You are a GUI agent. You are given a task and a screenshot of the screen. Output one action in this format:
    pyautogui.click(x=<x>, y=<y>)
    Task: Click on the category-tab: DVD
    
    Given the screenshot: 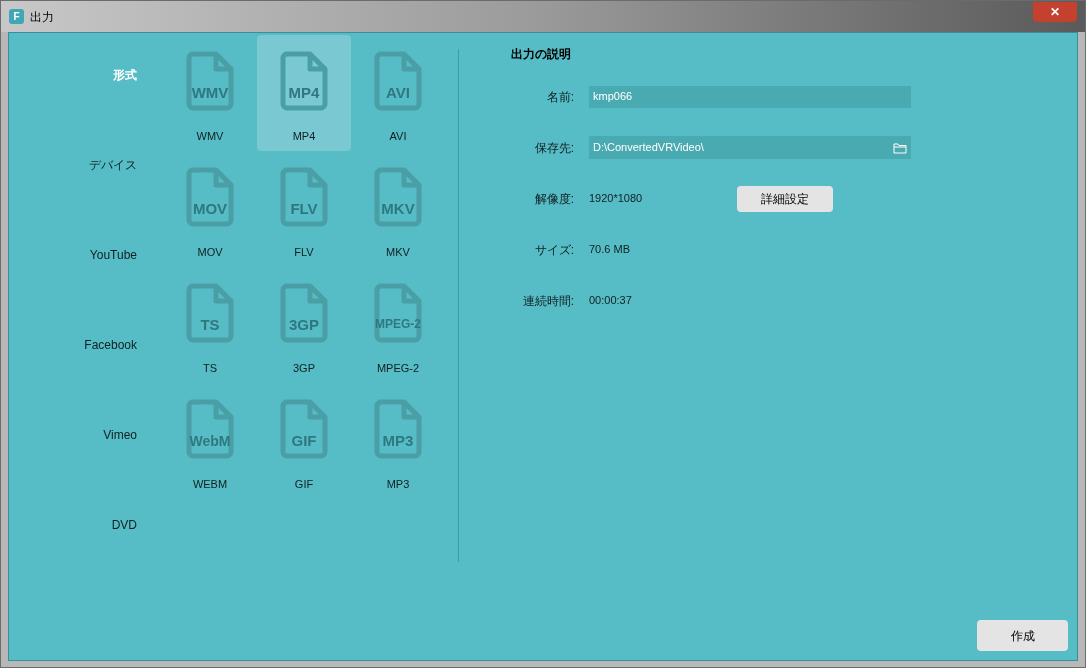 What is the action you would take?
    pyautogui.click(x=124, y=564)
    